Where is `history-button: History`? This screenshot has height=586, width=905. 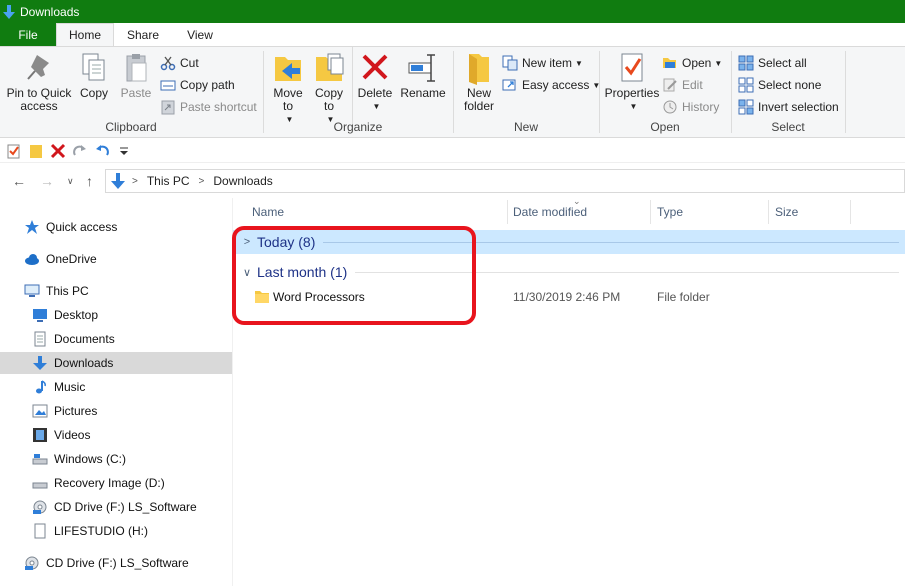 history-button: History is located at coordinates (690, 107).